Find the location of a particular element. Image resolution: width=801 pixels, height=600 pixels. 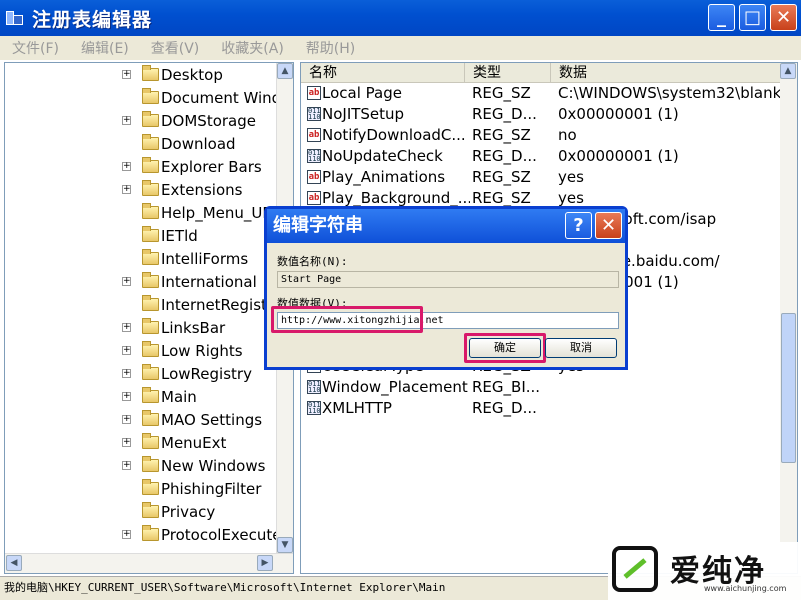

menu-view: 查看(V) is located at coordinates (175, 48).